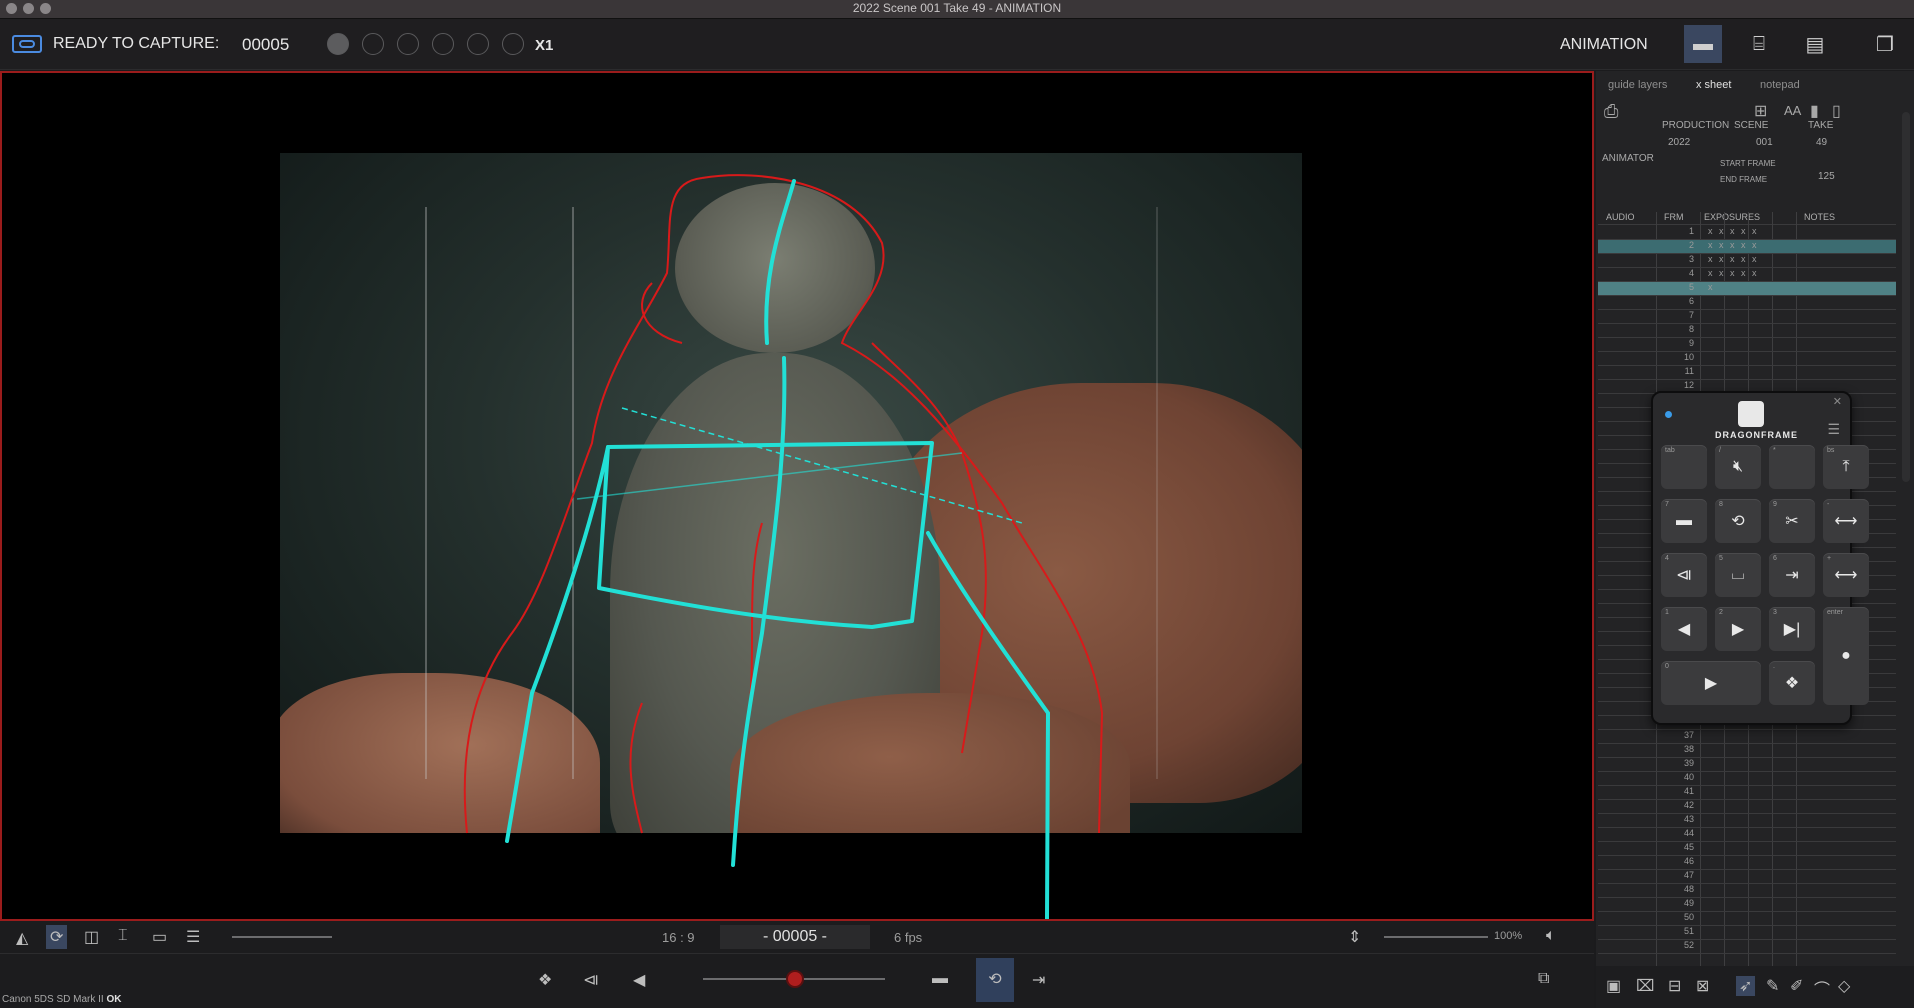  What do you see at coordinates (940, 979) in the screenshot?
I see `short-play-icon: ▬` at bounding box center [940, 979].